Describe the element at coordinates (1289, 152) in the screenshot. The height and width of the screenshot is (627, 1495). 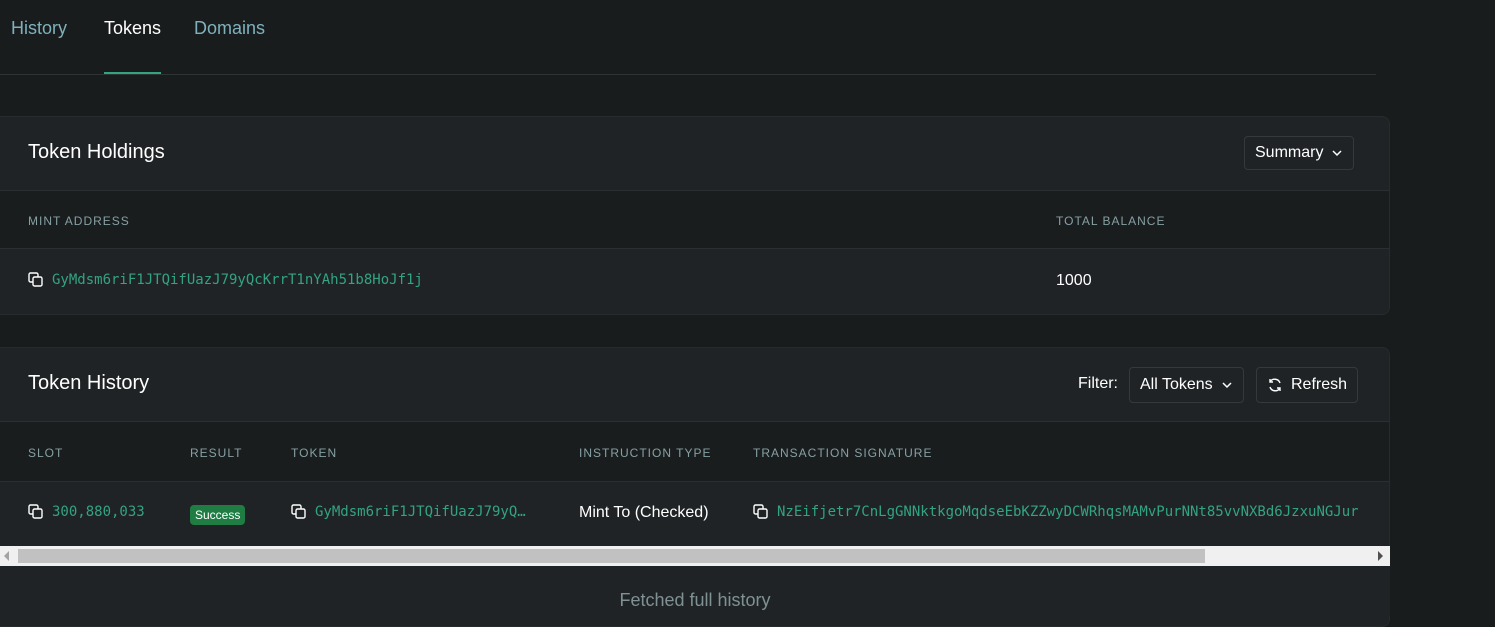
I see `summary-dropdown-label: Summary` at that location.